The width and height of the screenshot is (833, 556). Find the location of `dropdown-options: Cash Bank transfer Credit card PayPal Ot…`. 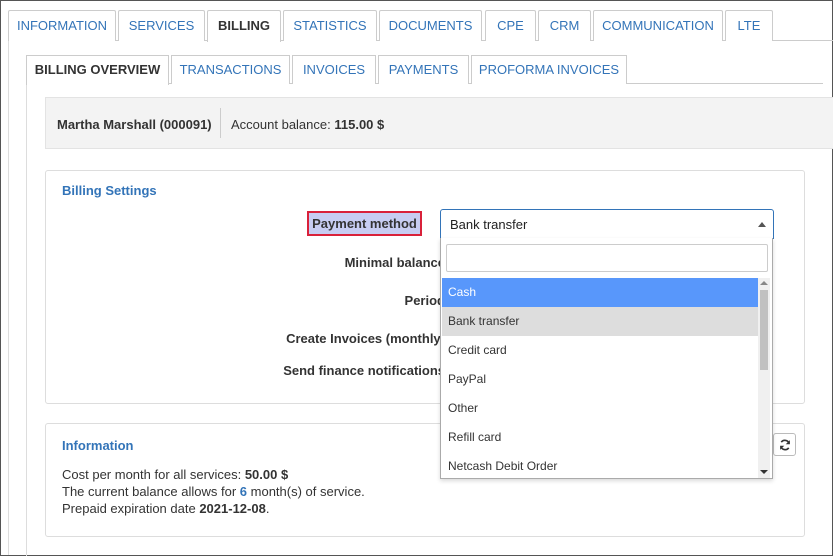

dropdown-options: Cash Bank transfer Credit card PayPal Ot… is located at coordinates (600, 378).